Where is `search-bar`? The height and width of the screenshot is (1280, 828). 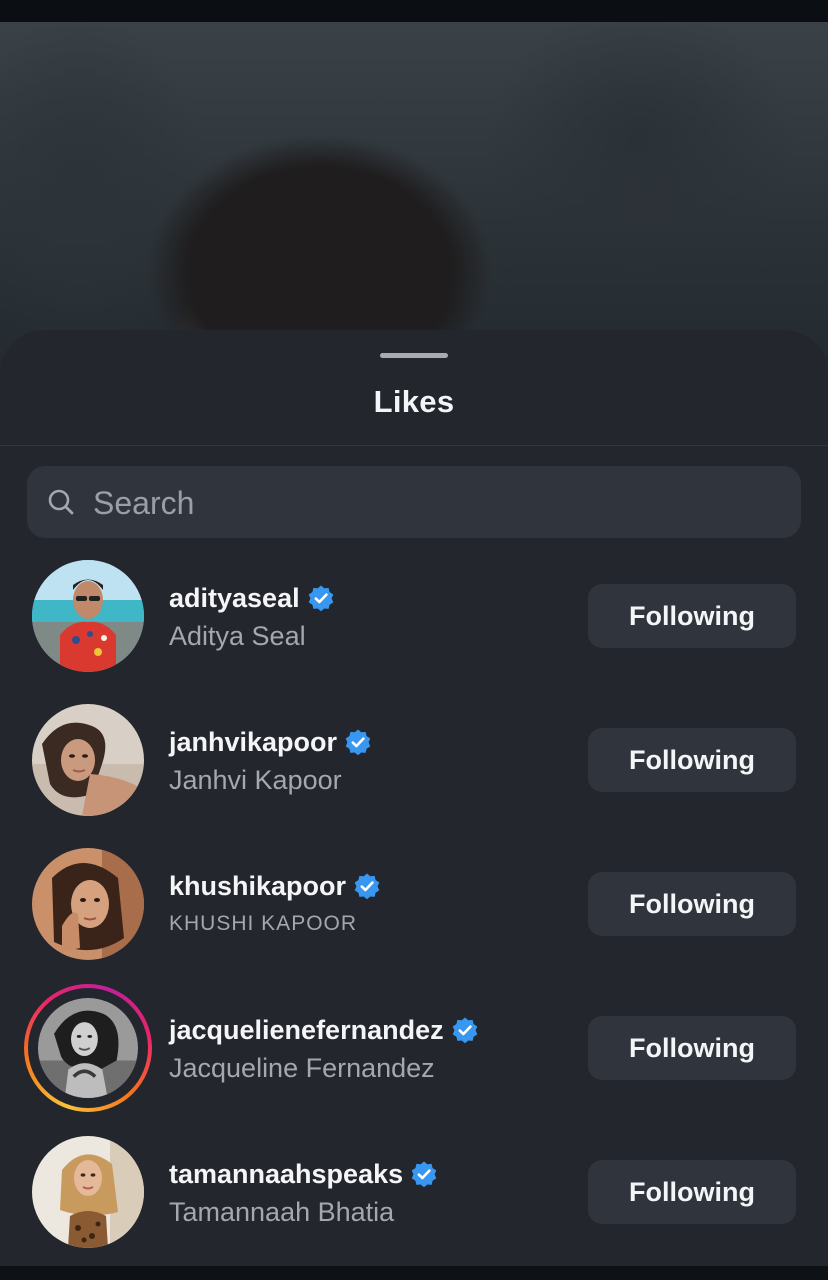
search-bar is located at coordinates (414, 503).